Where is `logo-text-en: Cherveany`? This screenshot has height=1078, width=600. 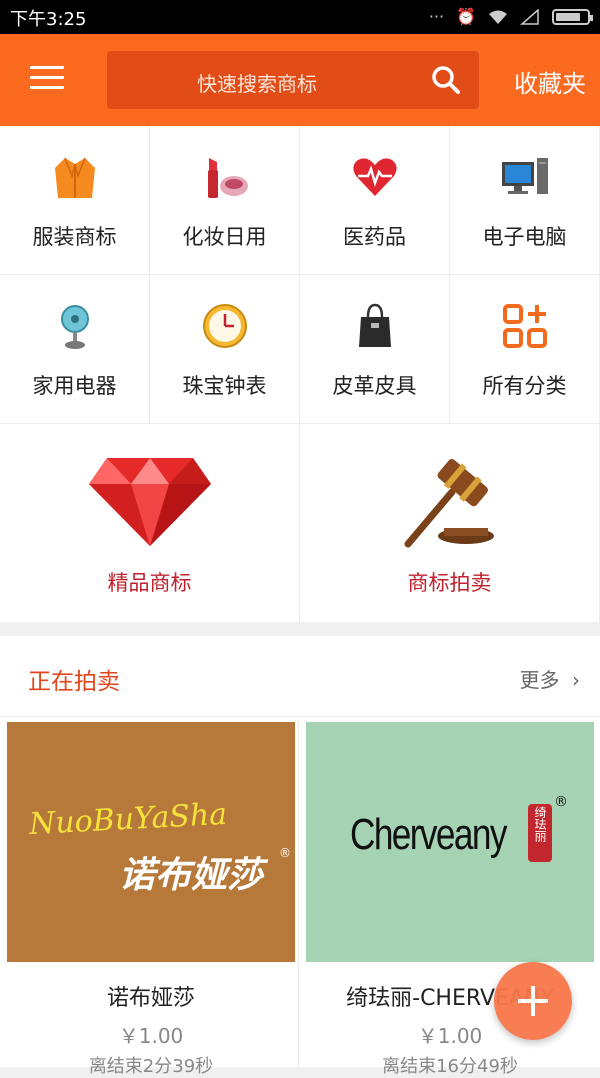
logo-text-en: Cherveany is located at coordinates (428, 834).